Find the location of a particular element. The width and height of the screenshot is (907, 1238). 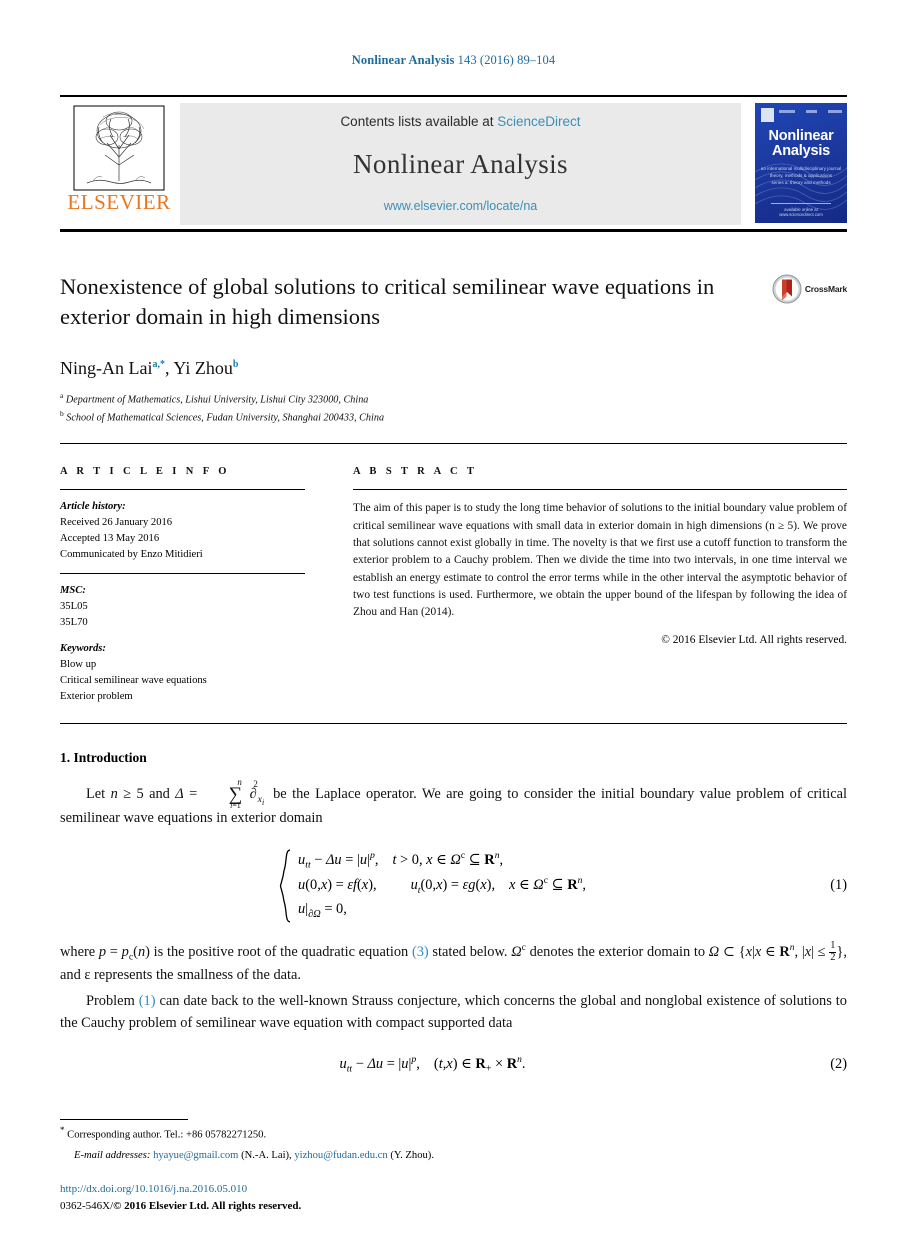

cover-top-labels is located at coordinates (810, 114).